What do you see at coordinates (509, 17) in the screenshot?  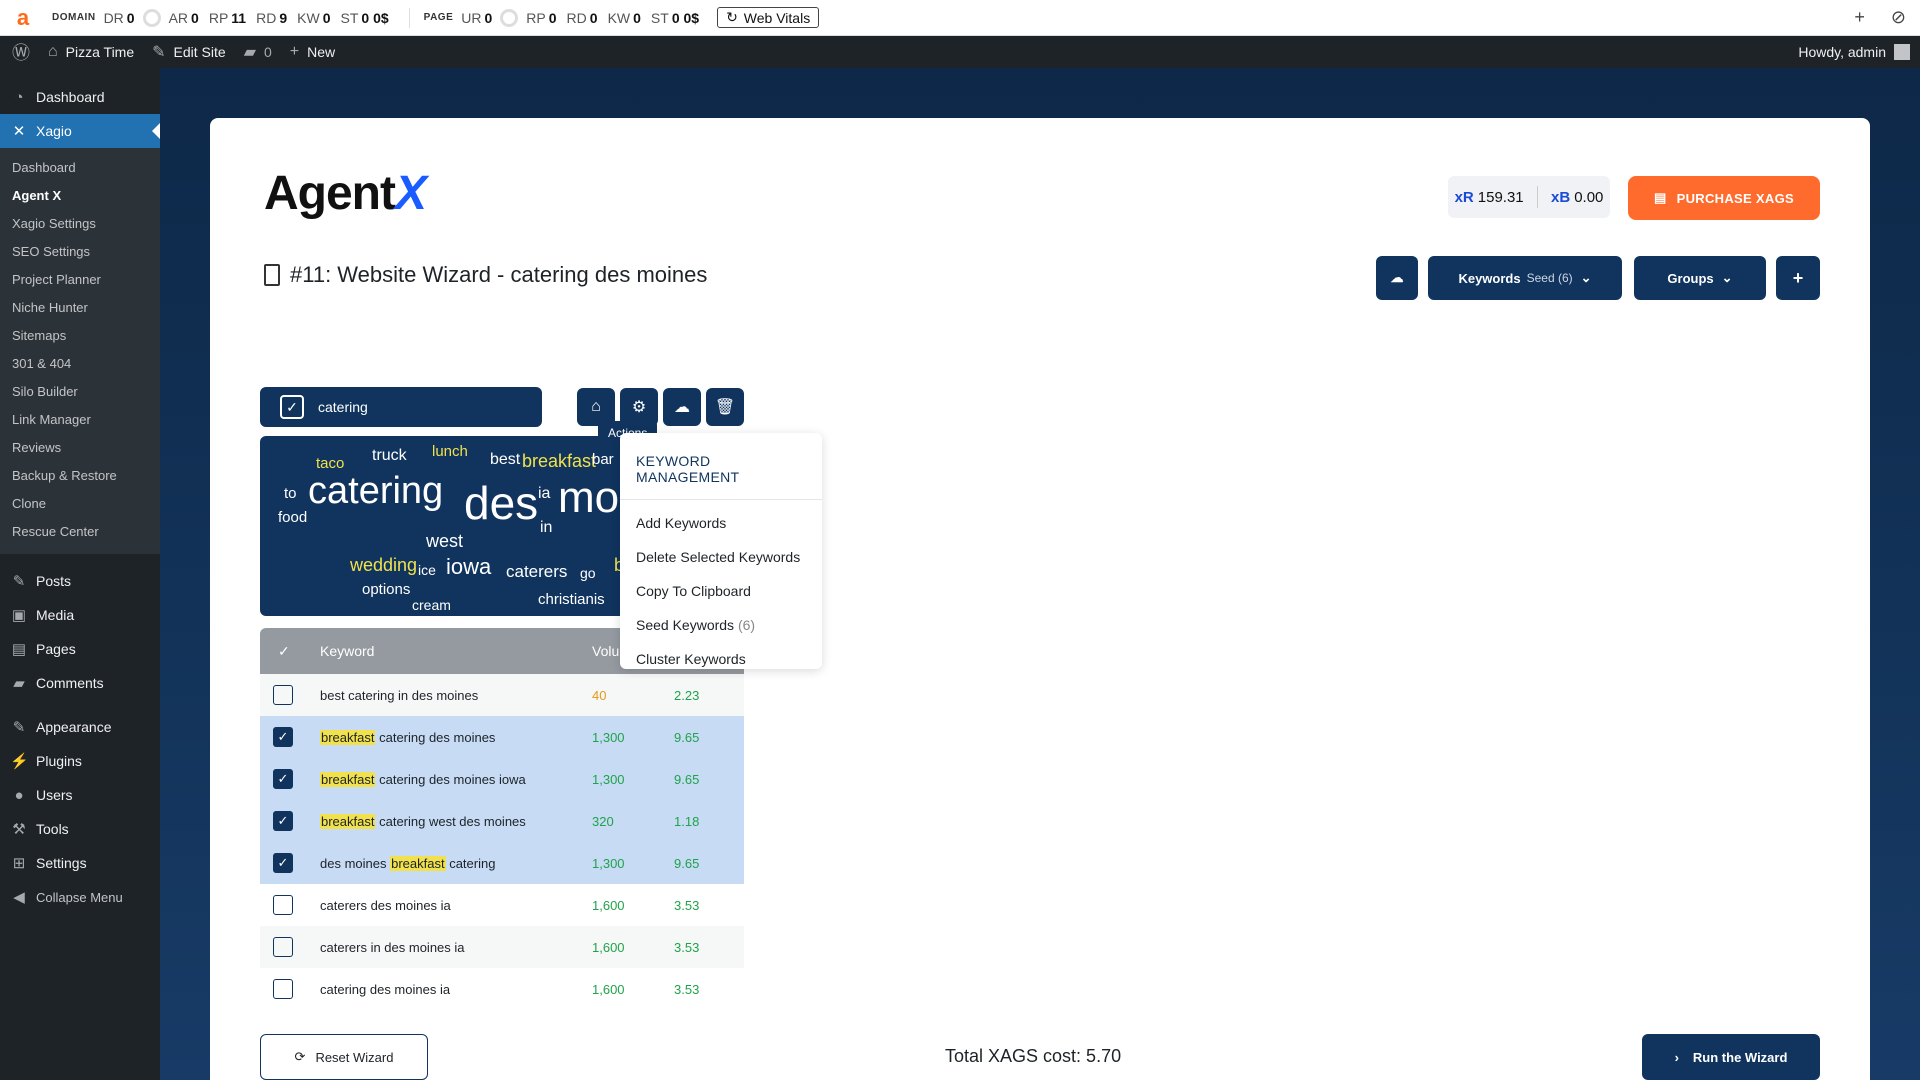 I see `ur-ring-icon` at bounding box center [509, 17].